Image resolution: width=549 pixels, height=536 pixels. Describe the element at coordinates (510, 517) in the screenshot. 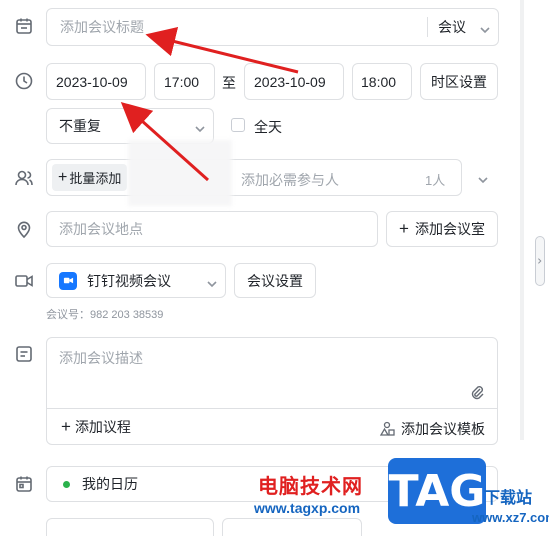

I see `tag-url2: www.xz7.com` at that location.